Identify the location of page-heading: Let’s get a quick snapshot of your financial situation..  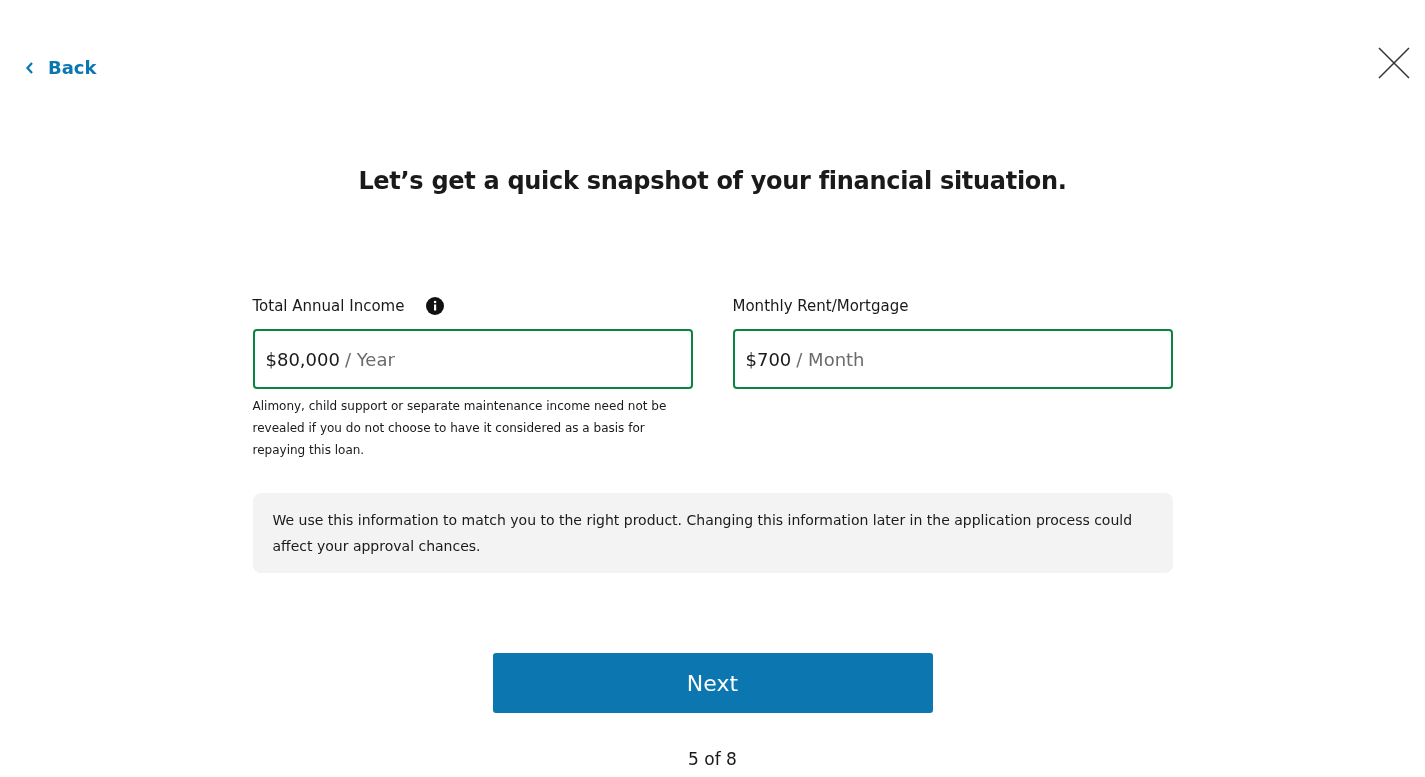
(712, 181).